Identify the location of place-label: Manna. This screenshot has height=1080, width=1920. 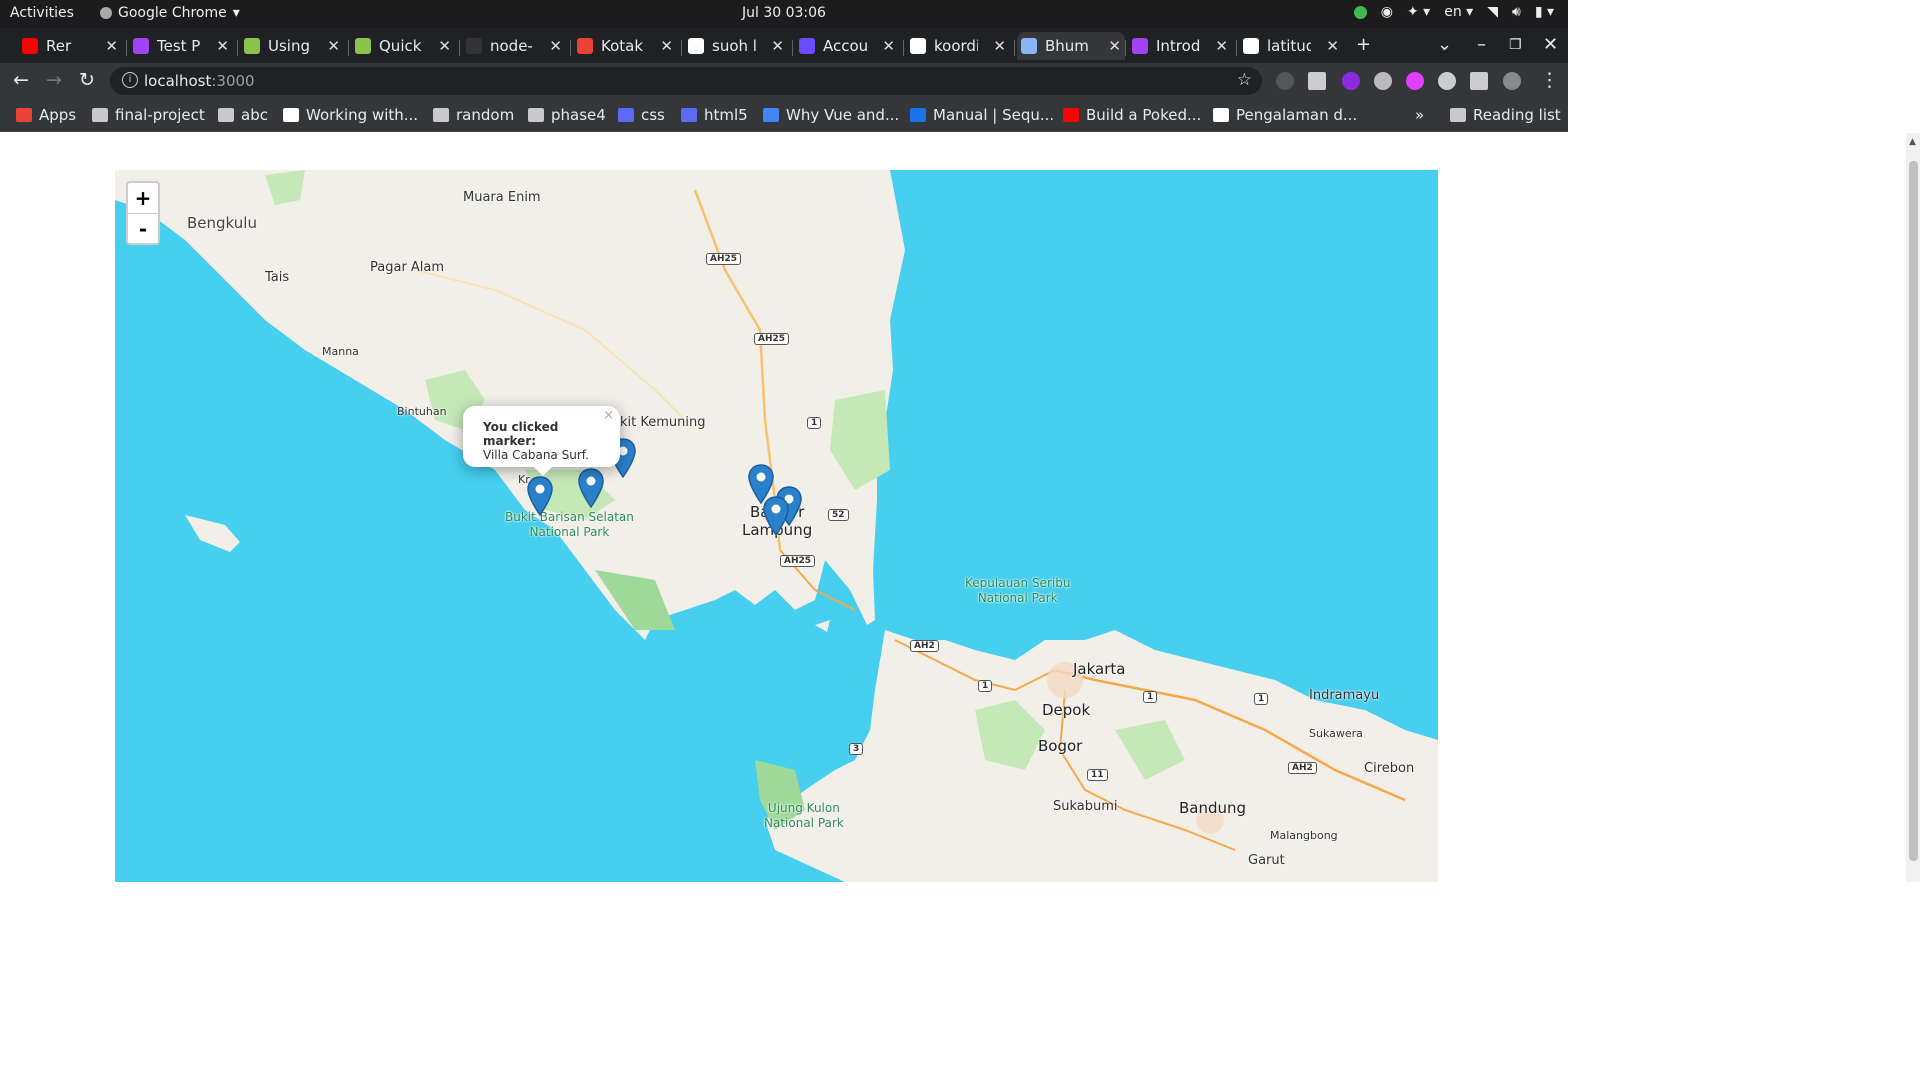
(340, 351).